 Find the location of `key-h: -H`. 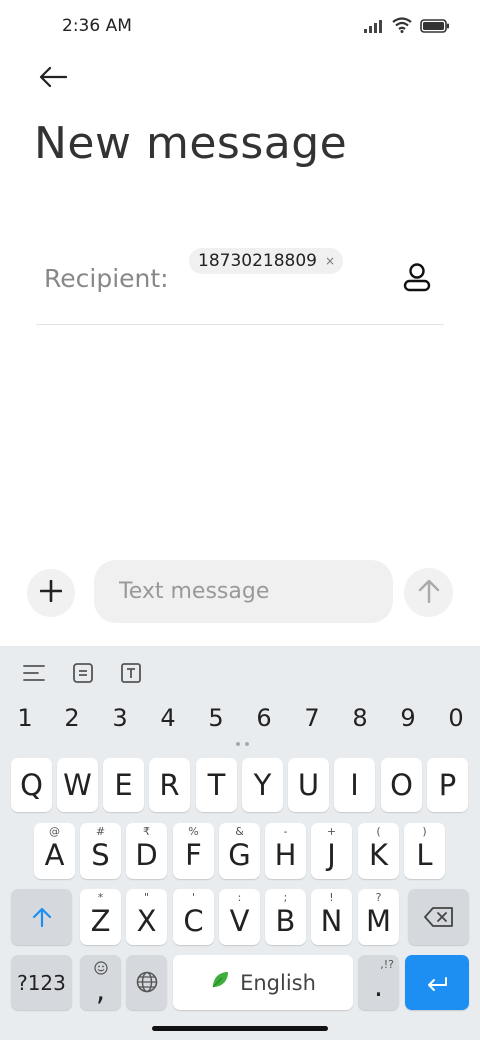

key-h: -H is located at coordinates (285, 851).